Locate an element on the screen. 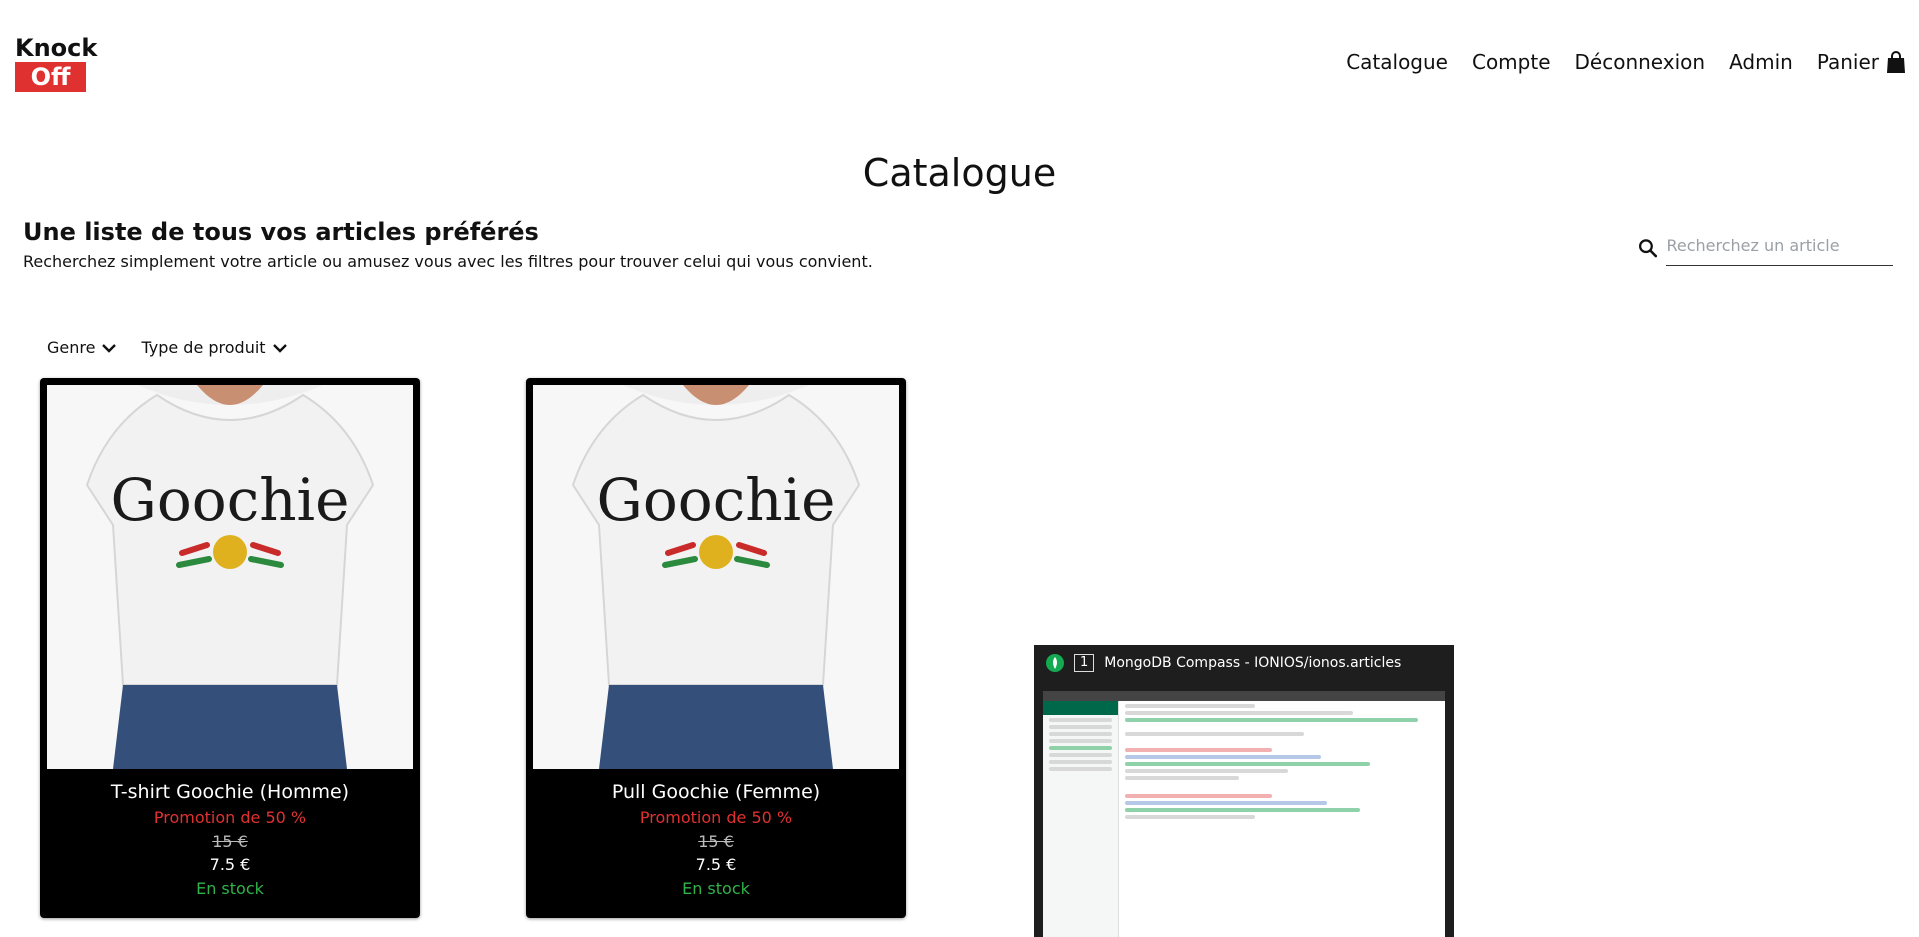 This screenshot has width=1919, height=937. filter-genre-label: Genre is located at coordinates (71, 347).